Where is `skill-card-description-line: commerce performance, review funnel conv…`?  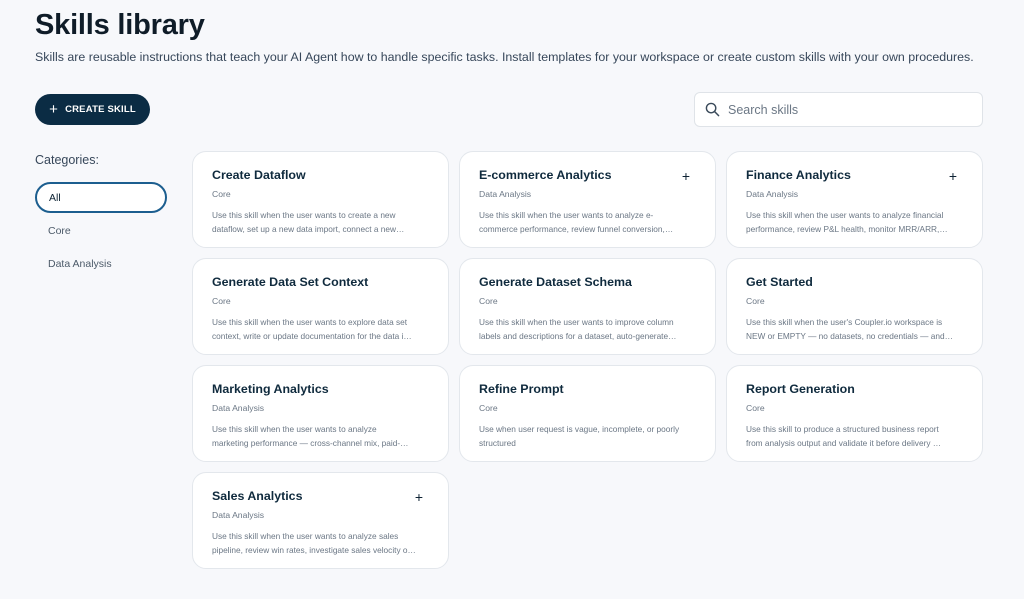 skill-card-description-line: commerce performance, review funnel conv… is located at coordinates (576, 229).